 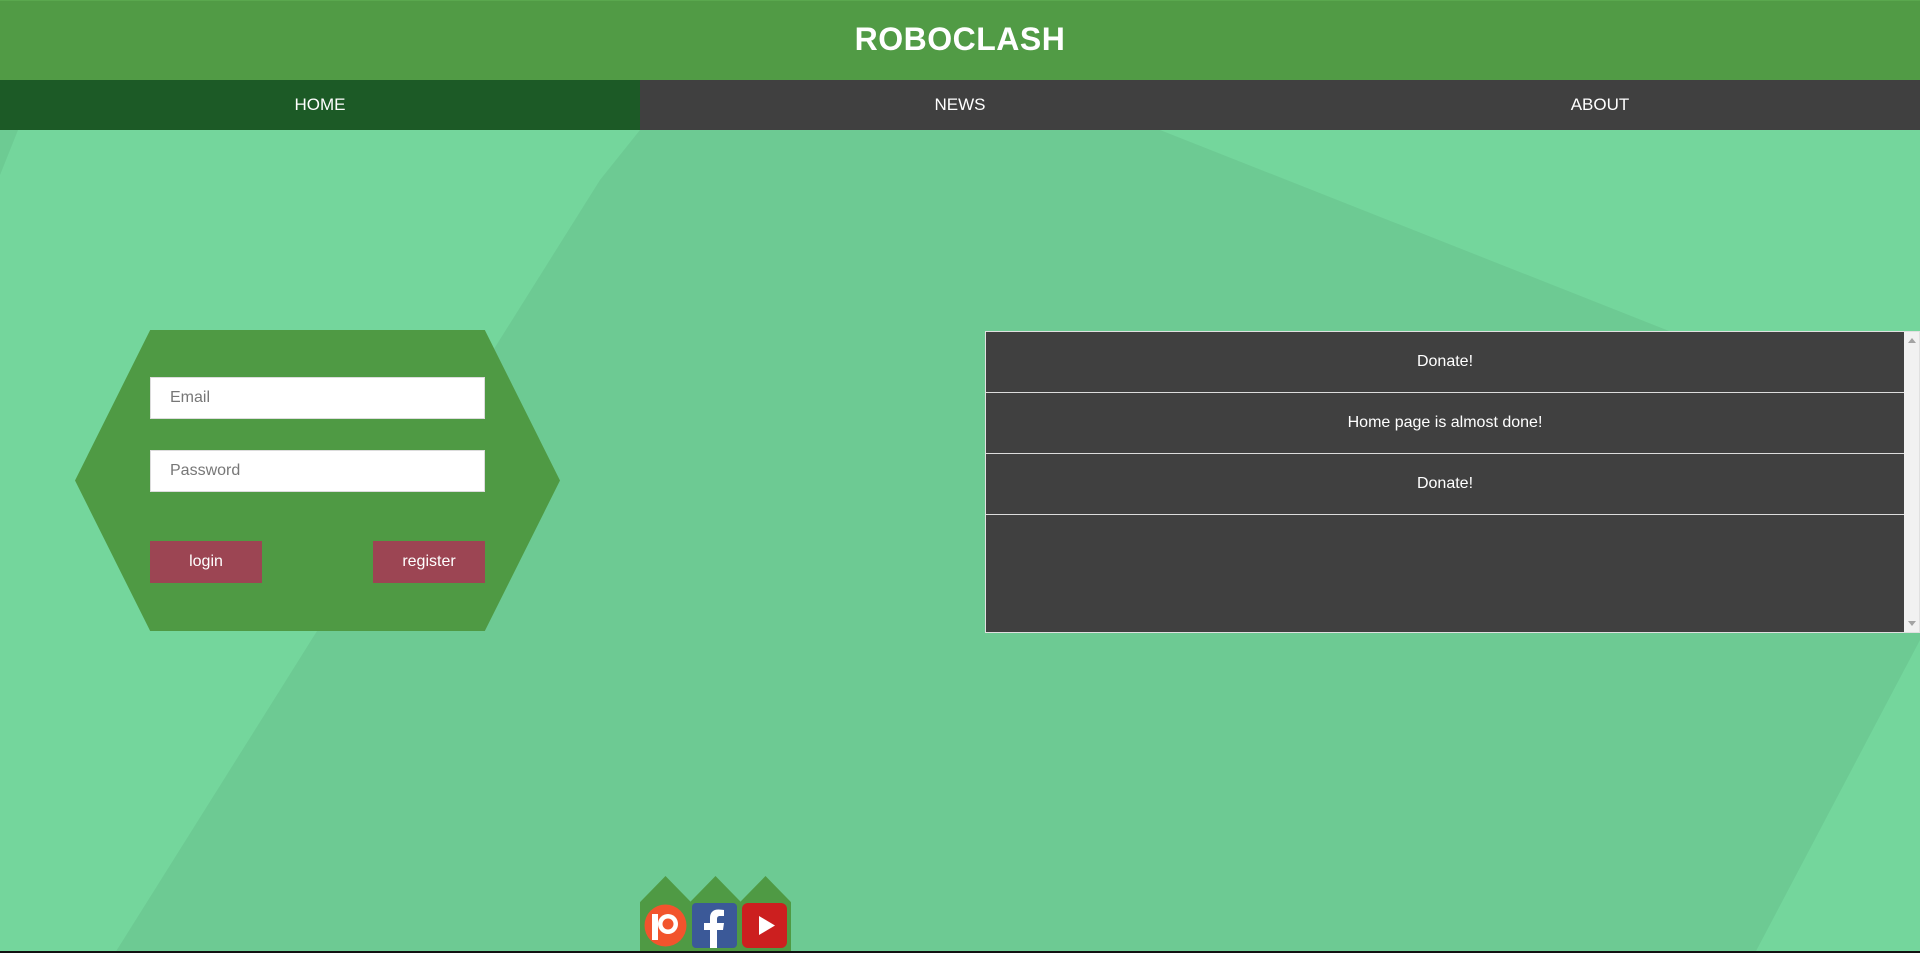 What do you see at coordinates (317, 471) in the screenshot?
I see `password-field` at bounding box center [317, 471].